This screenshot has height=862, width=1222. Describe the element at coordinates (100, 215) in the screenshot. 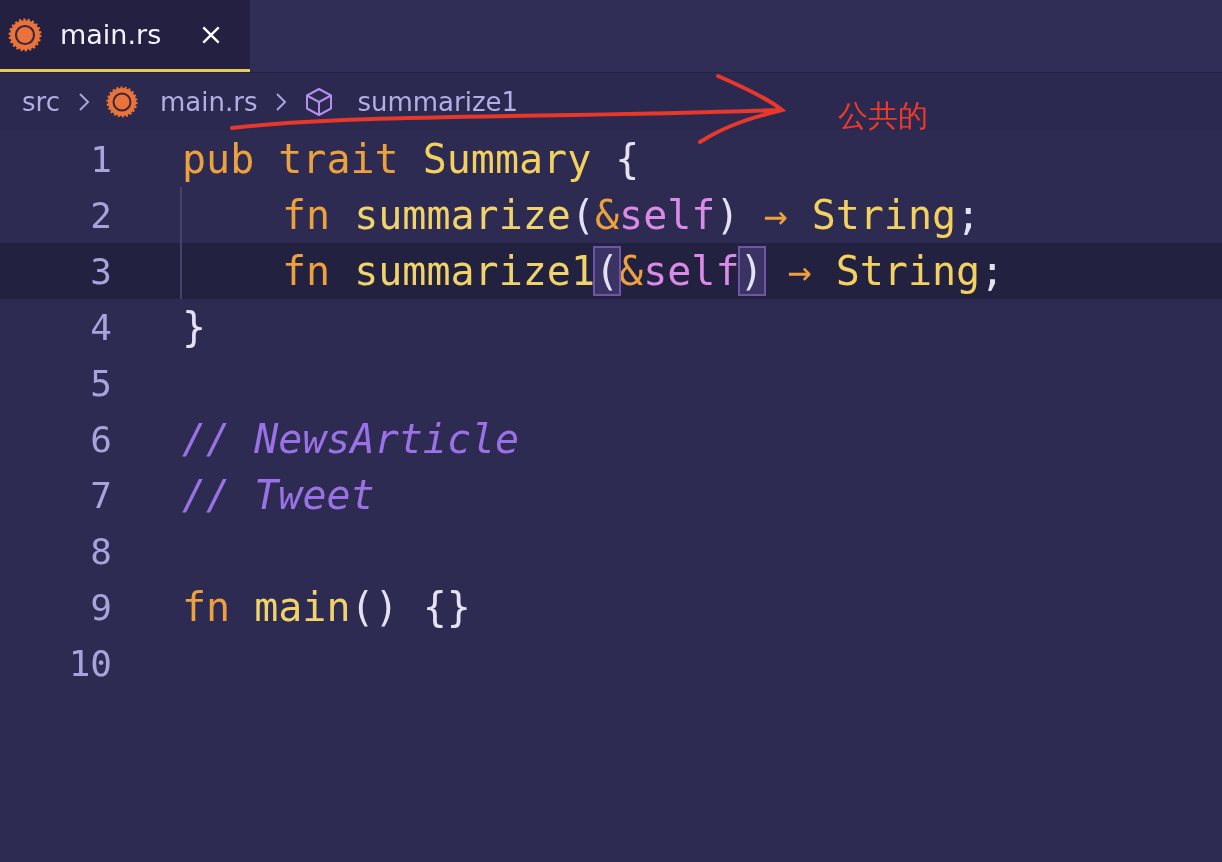

I see `line-number: 2` at that location.